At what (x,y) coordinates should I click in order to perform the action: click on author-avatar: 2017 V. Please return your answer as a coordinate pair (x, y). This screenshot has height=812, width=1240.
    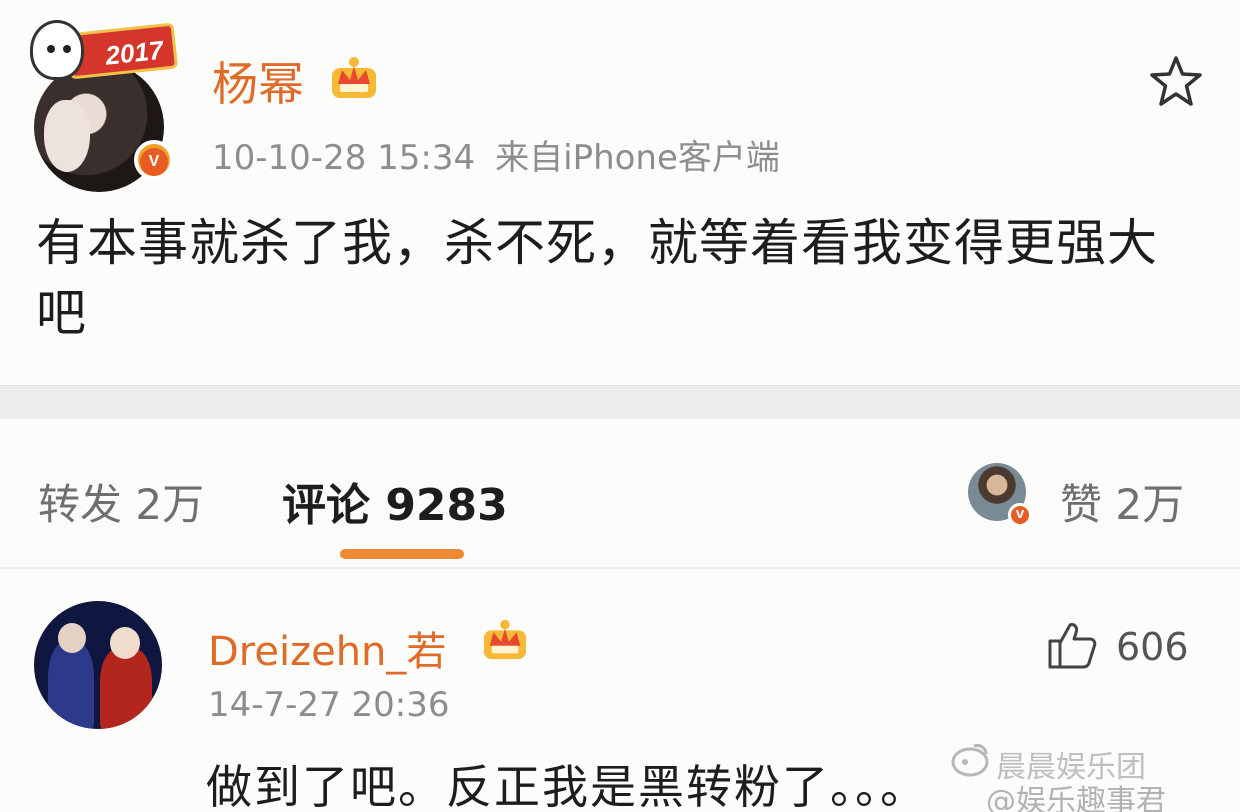
    Looking at the image, I should click on (103, 106).